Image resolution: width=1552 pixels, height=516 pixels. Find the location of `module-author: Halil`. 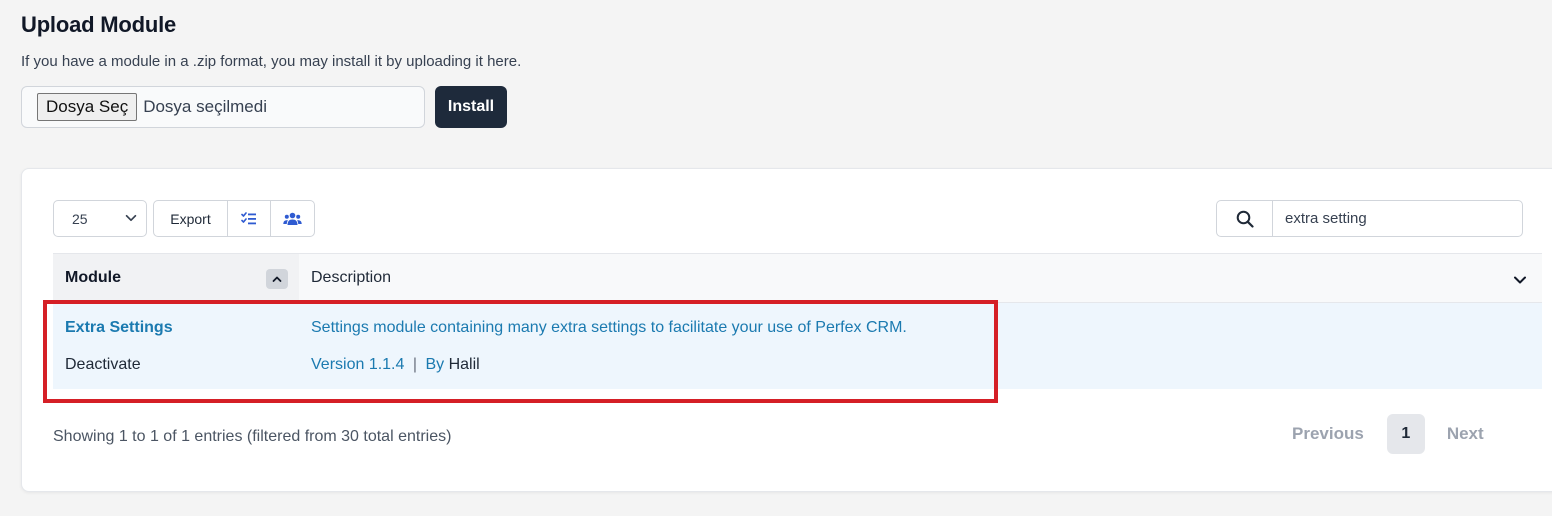

module-author: Halil is located at coordinates (464, 364).